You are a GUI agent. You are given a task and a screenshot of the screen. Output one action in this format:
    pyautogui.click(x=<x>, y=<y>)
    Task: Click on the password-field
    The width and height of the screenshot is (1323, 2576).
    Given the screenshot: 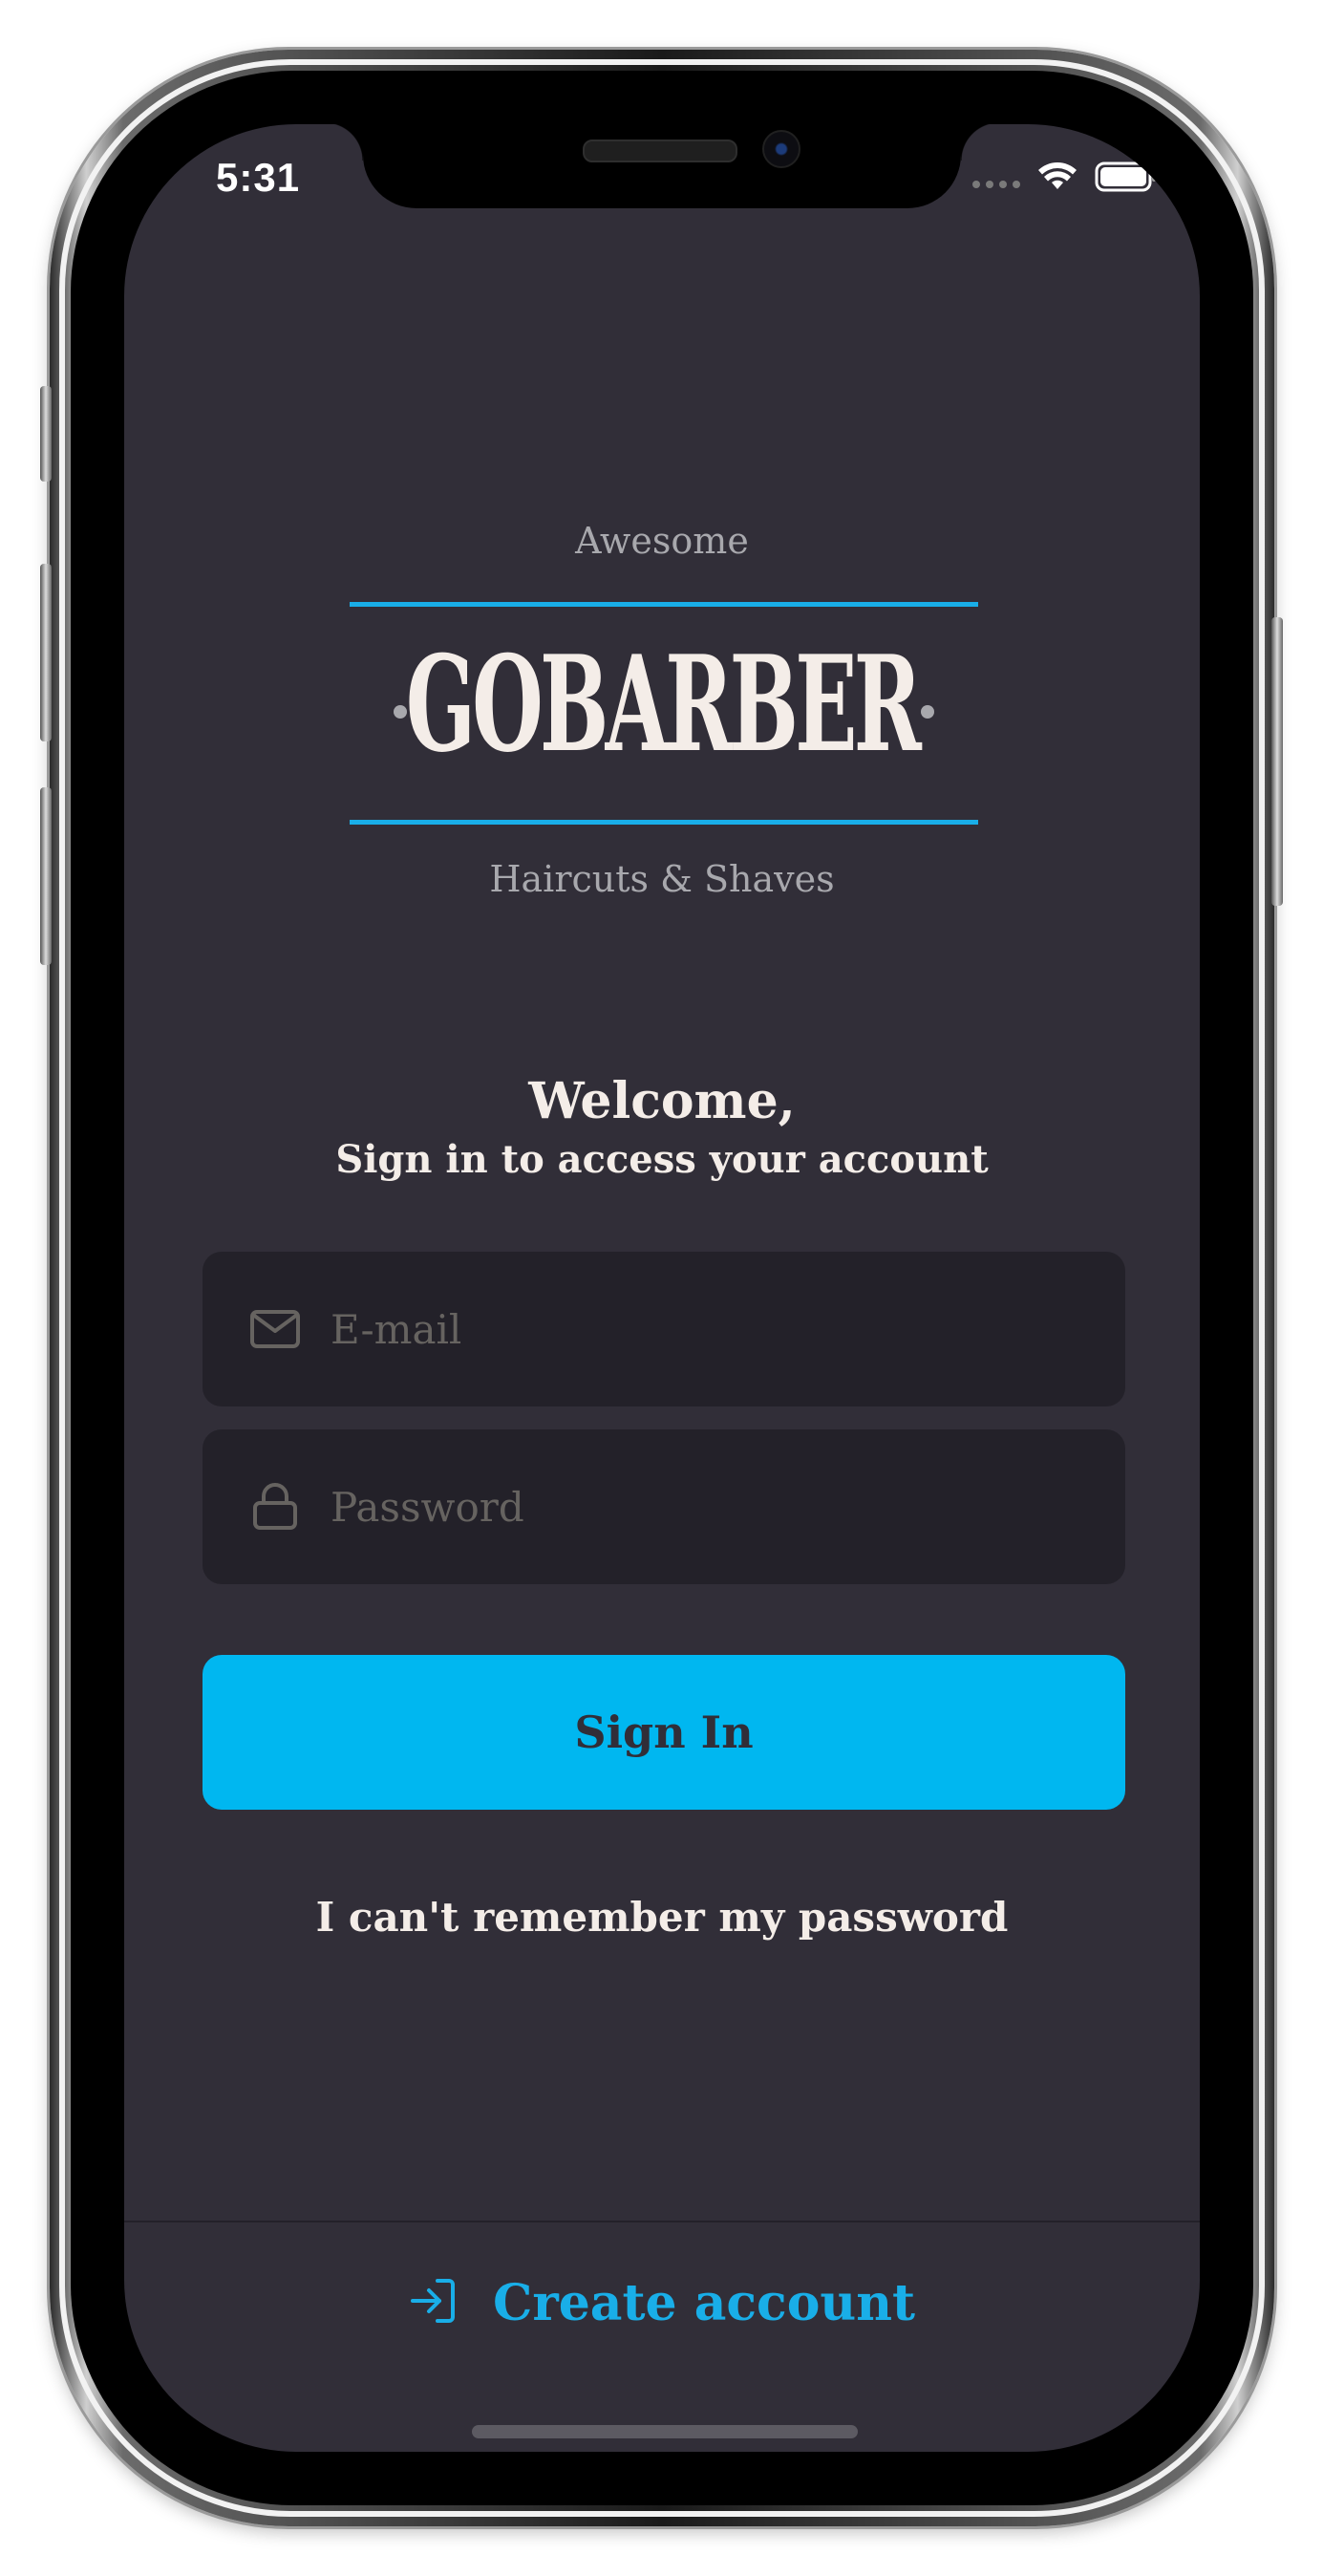 What is the action you would take?
    pyautogui.click(x=664, y=1506)
    